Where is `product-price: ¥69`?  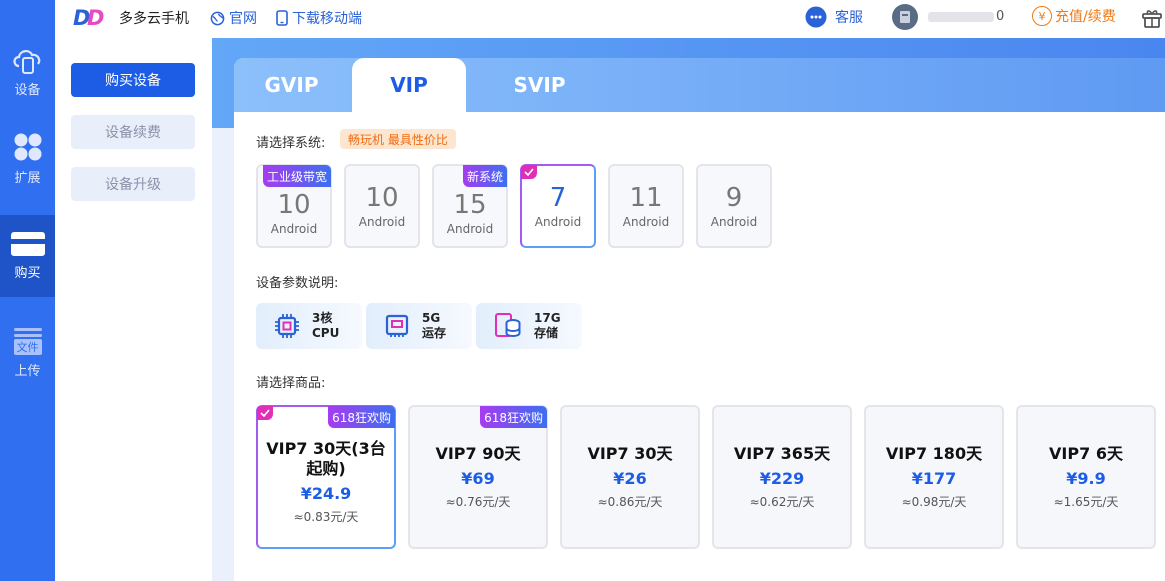
product-price: ¥69 is located at coordinates (478, 478).